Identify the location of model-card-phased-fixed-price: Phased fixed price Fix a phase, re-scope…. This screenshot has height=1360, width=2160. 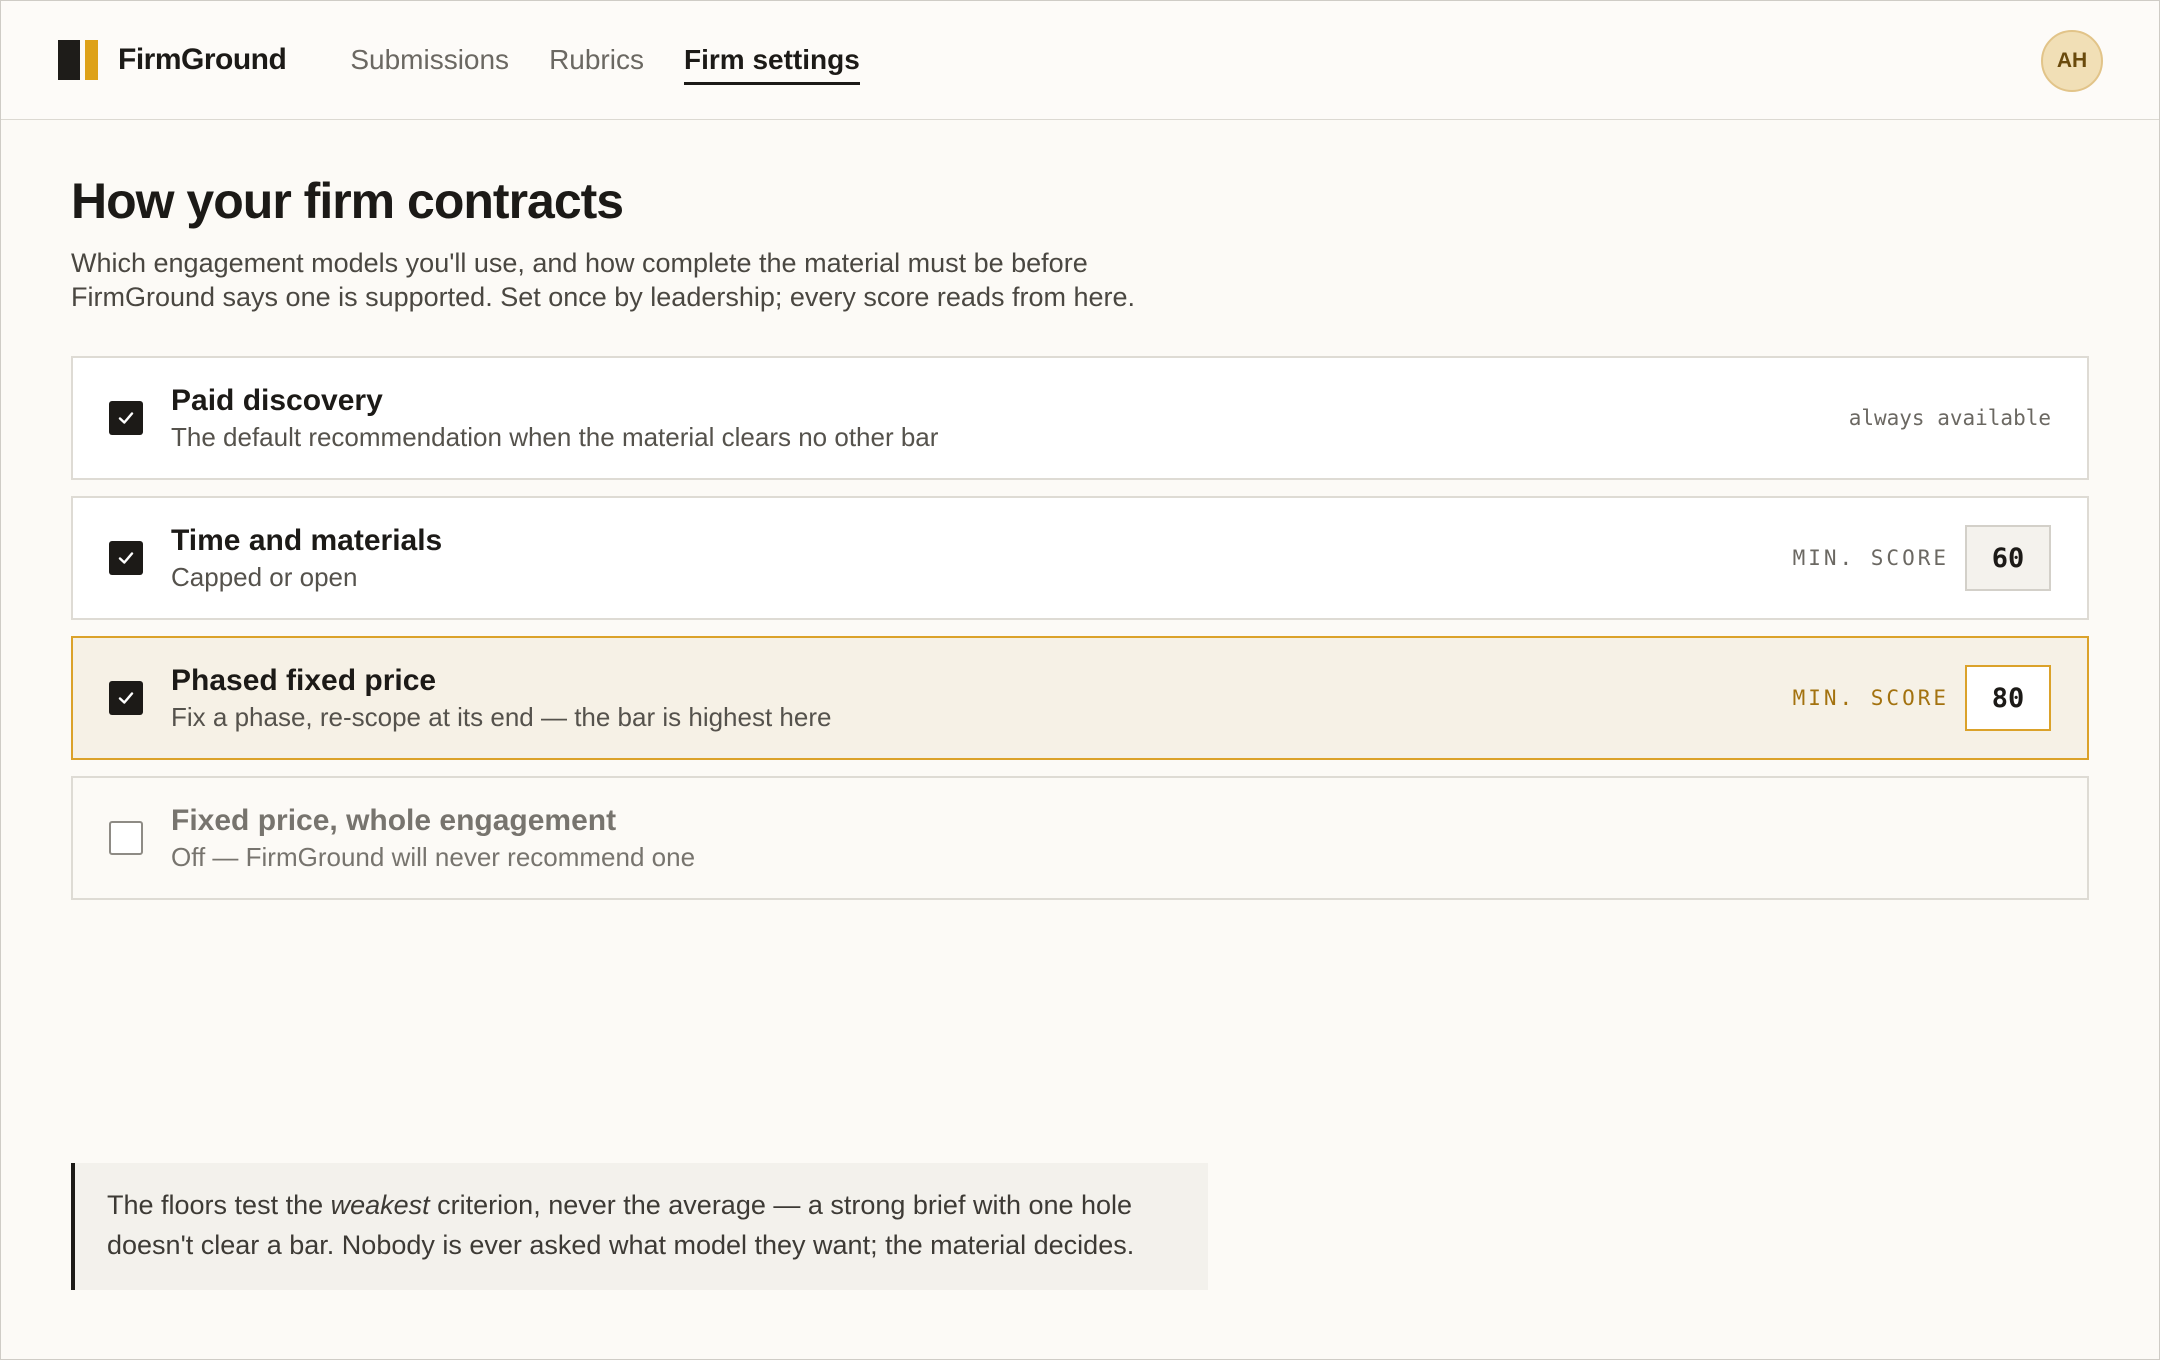
(1080, 698).